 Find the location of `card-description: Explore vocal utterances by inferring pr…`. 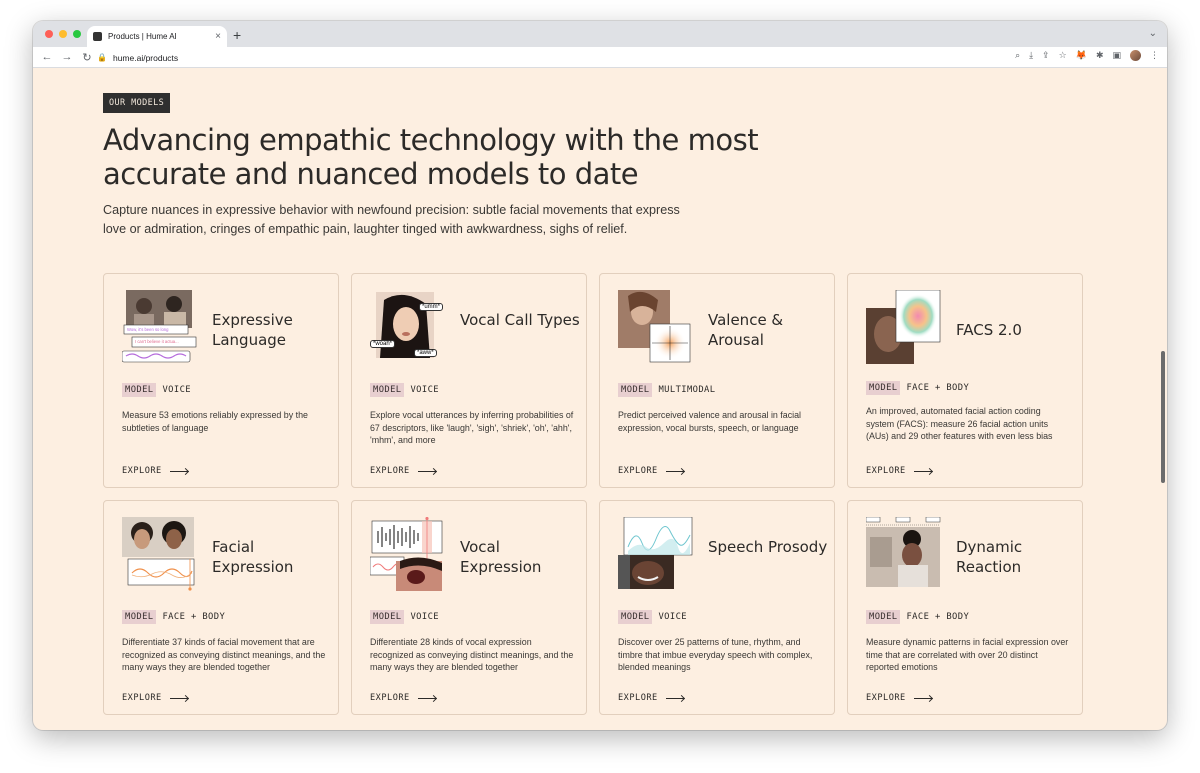

card-description: Explore vocal utterances by inferring pr… is located at coordinates (472, 427).